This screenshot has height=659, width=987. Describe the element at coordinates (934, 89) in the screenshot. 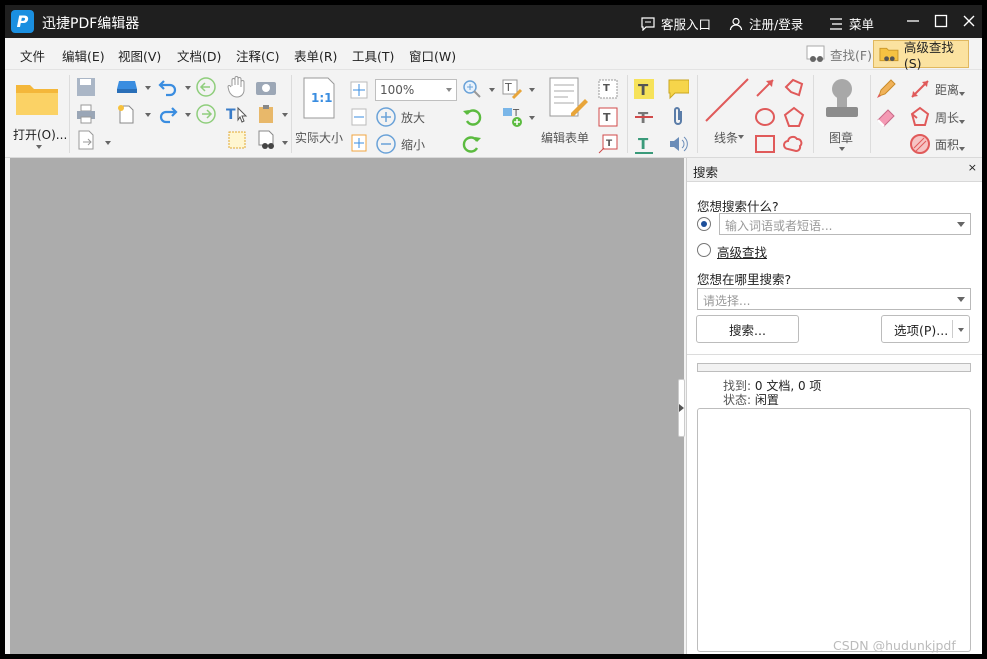

I see `distance-tool-button: 距离` at that location.